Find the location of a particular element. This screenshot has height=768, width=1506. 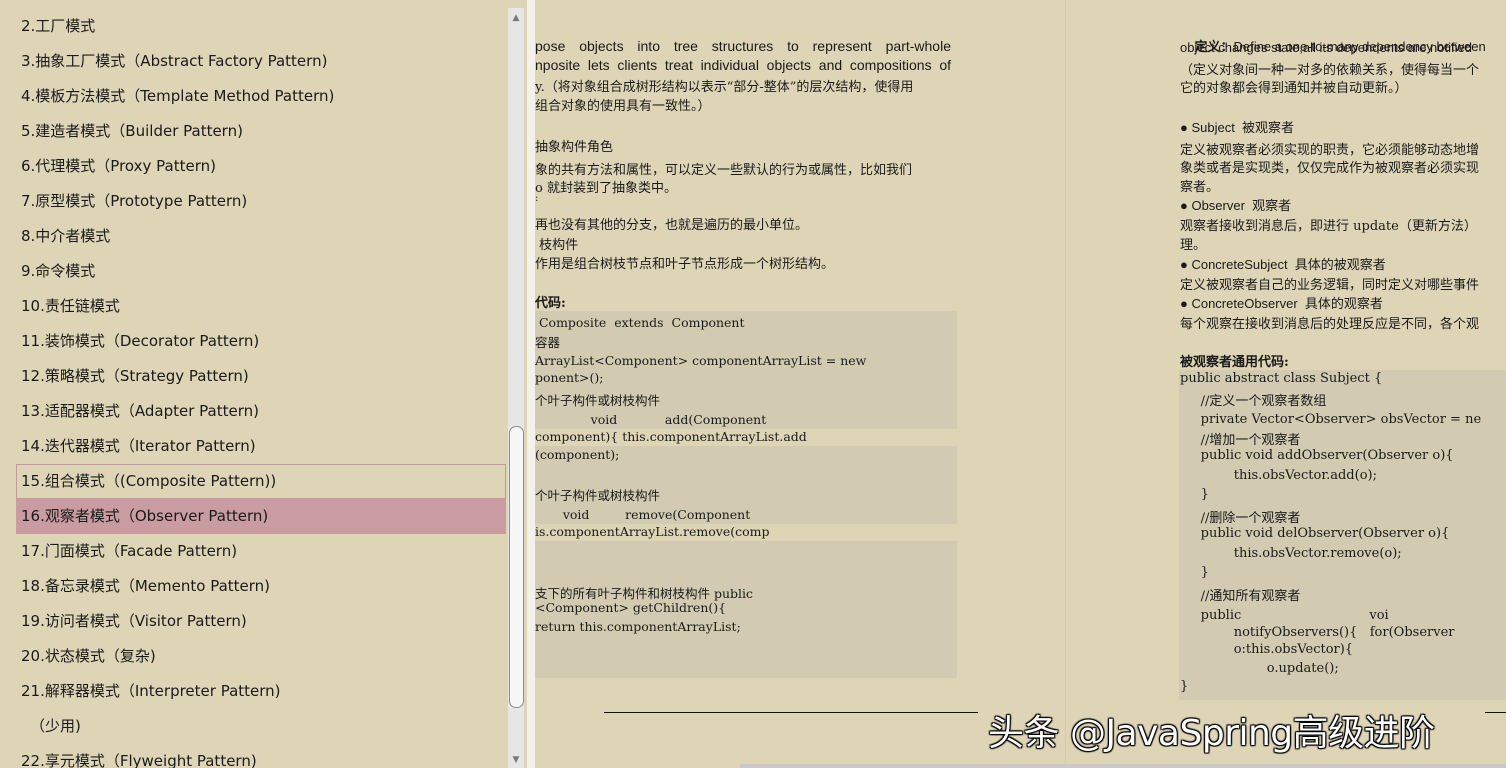

toc-item: 6.代理模式（Proxy Pattern) is located at coordinates (261, 166).